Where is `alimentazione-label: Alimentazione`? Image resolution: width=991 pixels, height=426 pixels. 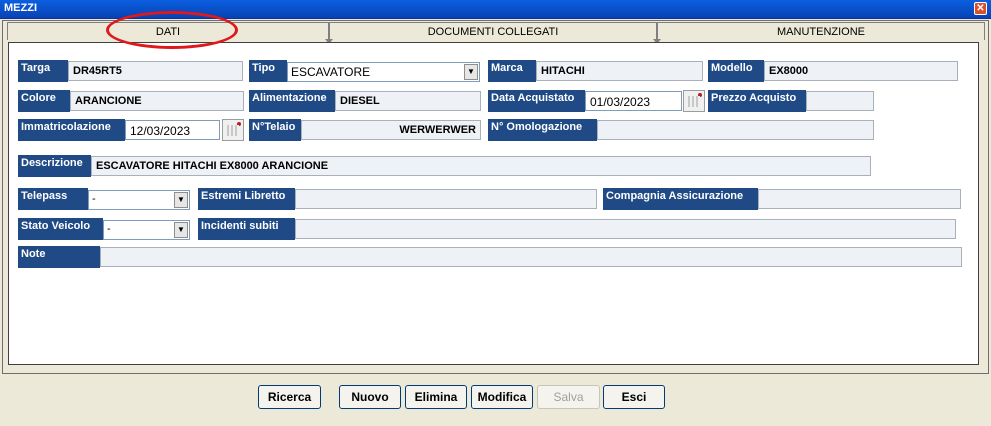 alimentazione-label: Alimentazione is located at coordinates (292, 101).